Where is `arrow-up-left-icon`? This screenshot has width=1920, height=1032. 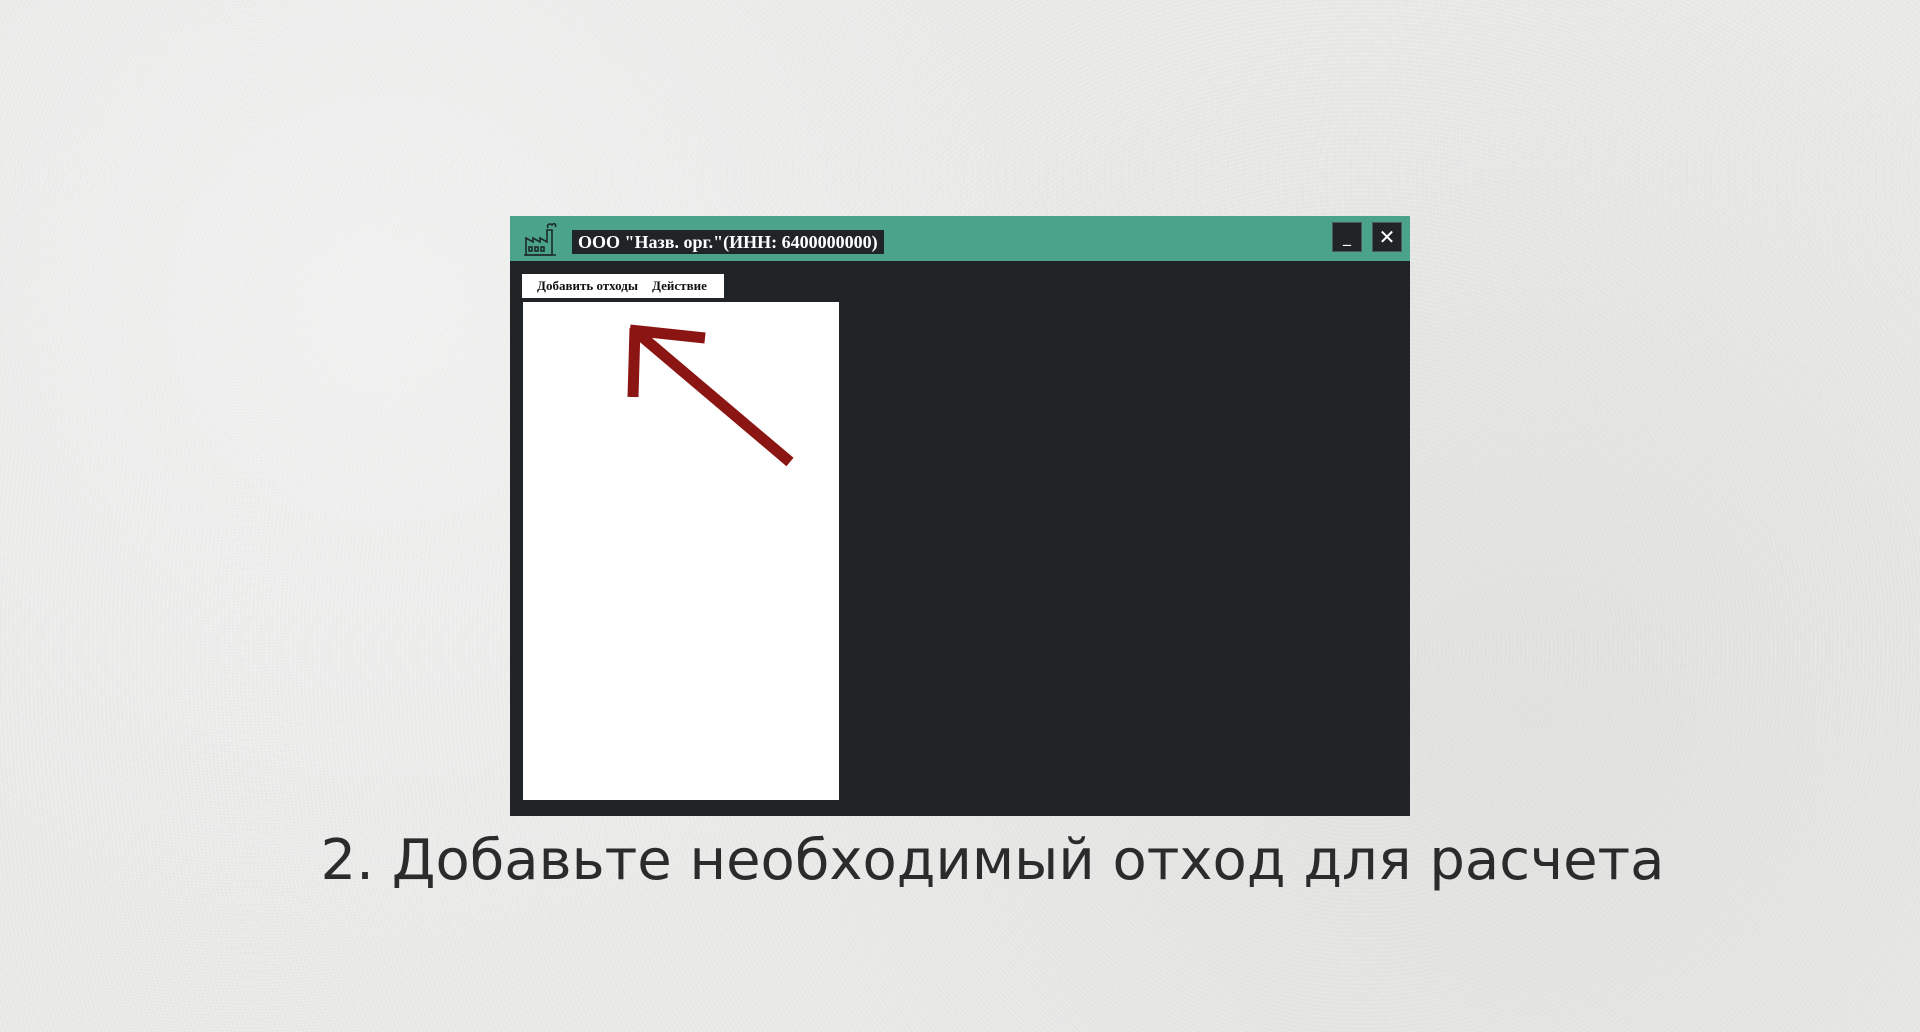
arrow-up-left-icon is located at coordinates (710, 395).